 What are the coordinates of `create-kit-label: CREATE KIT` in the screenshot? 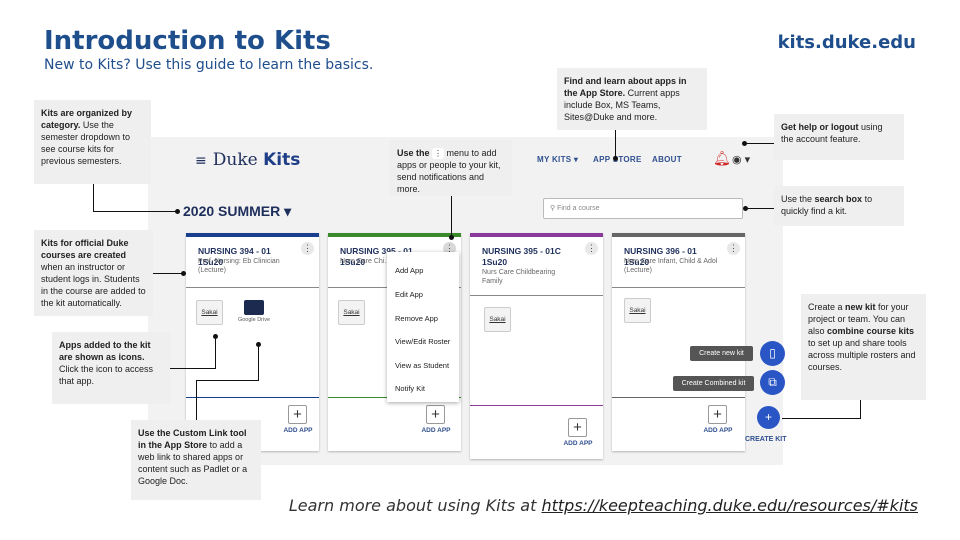 It's located at (766, 439).